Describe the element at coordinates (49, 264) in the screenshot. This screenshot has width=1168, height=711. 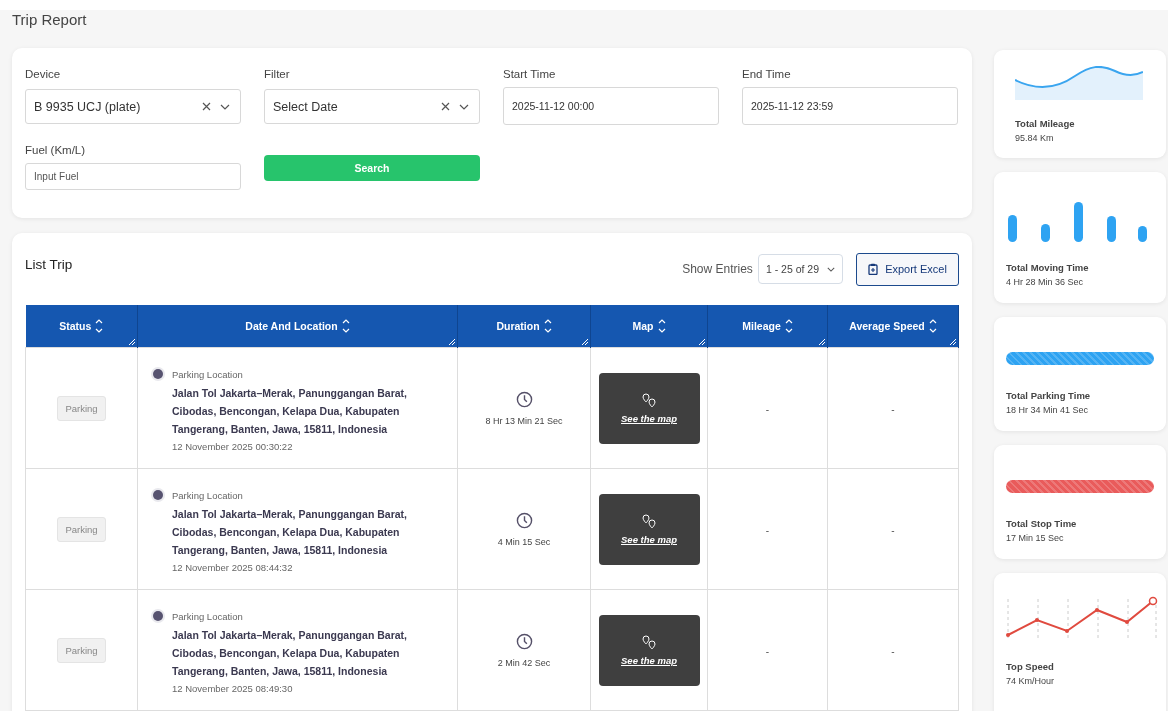
I see `section-title: List Trip` at that location.